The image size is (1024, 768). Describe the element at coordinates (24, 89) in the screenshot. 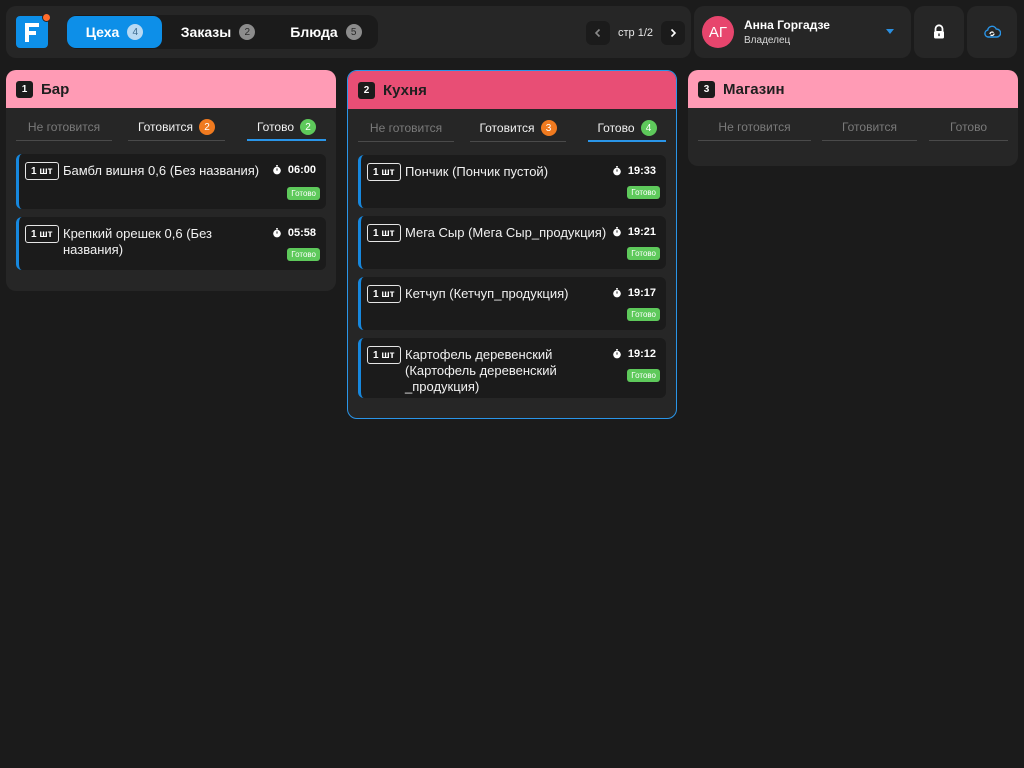

I see `column-number: 1` at that location.